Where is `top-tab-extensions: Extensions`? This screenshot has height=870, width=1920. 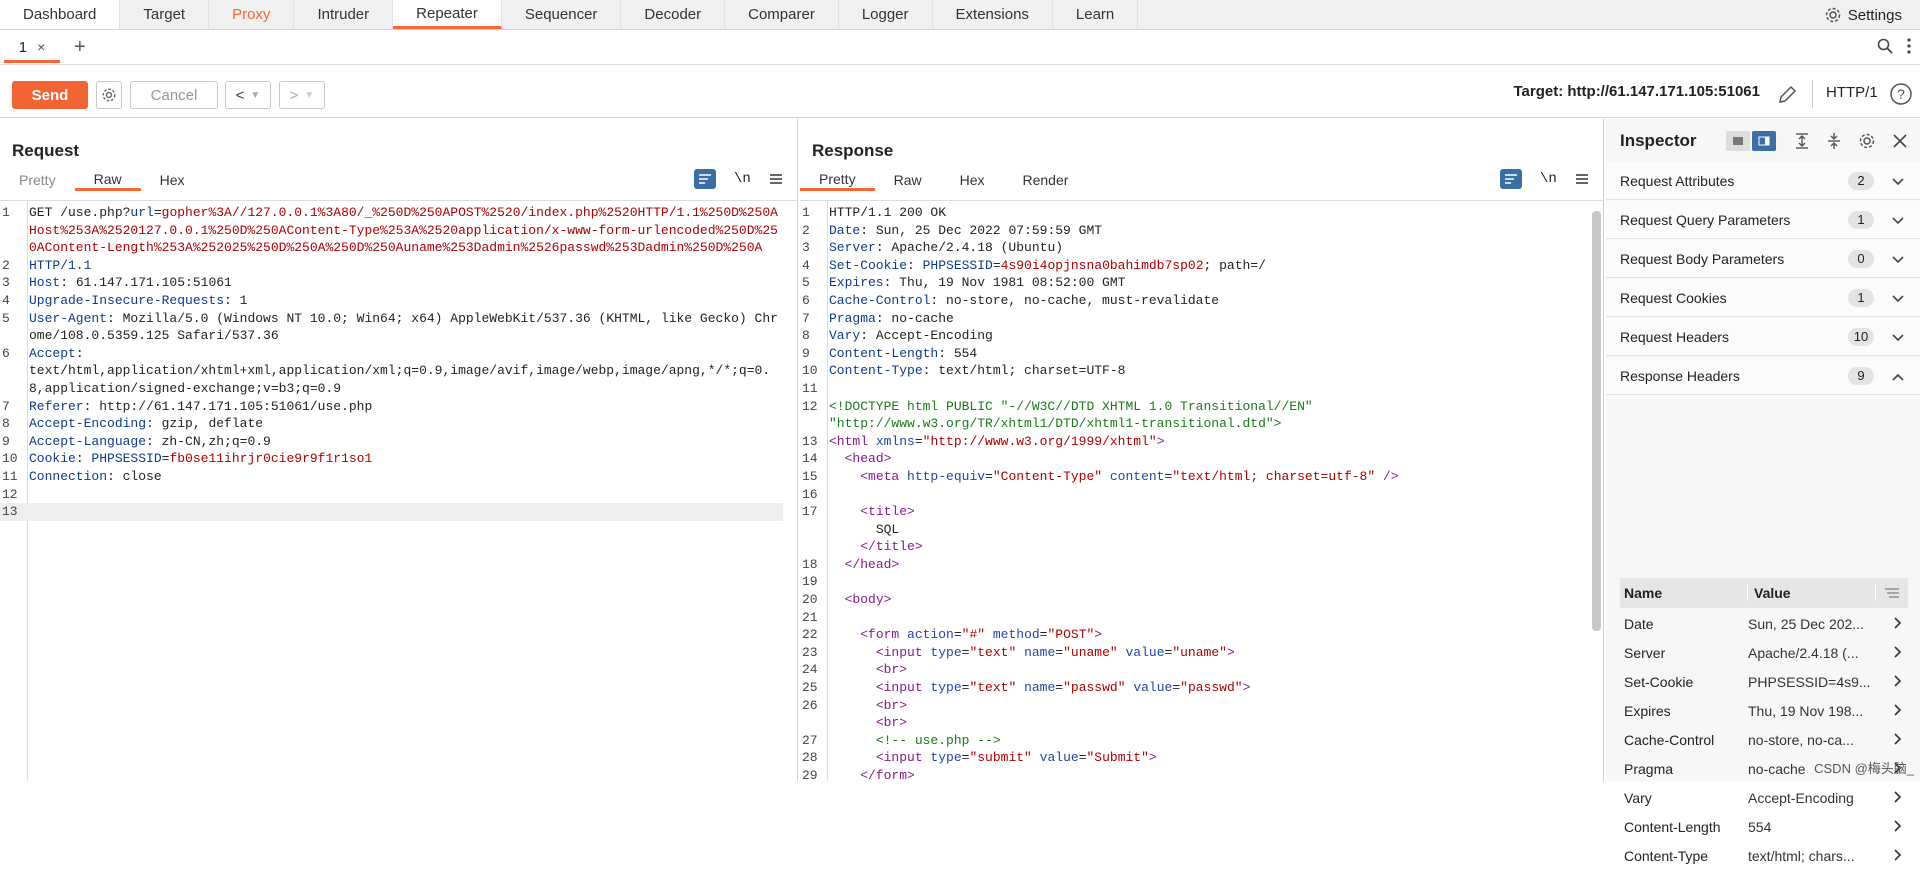 top-tab-extensions: Extensions is located at coordinates (993, 14).